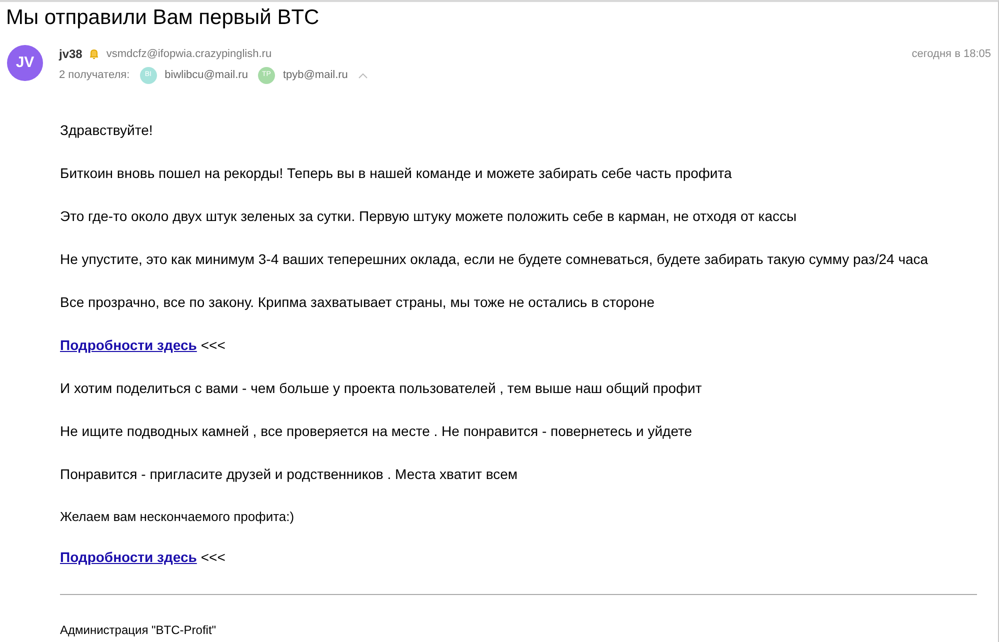 The height and width of the screenshot is (642, 999). Describe the element at coordinates (429, 216) in the screenshot. I see `paragraph: Это где-то около двух штук зеленых за сутки. Первую штуку можете положить себе в карман, не отходя от кассы` at that location.